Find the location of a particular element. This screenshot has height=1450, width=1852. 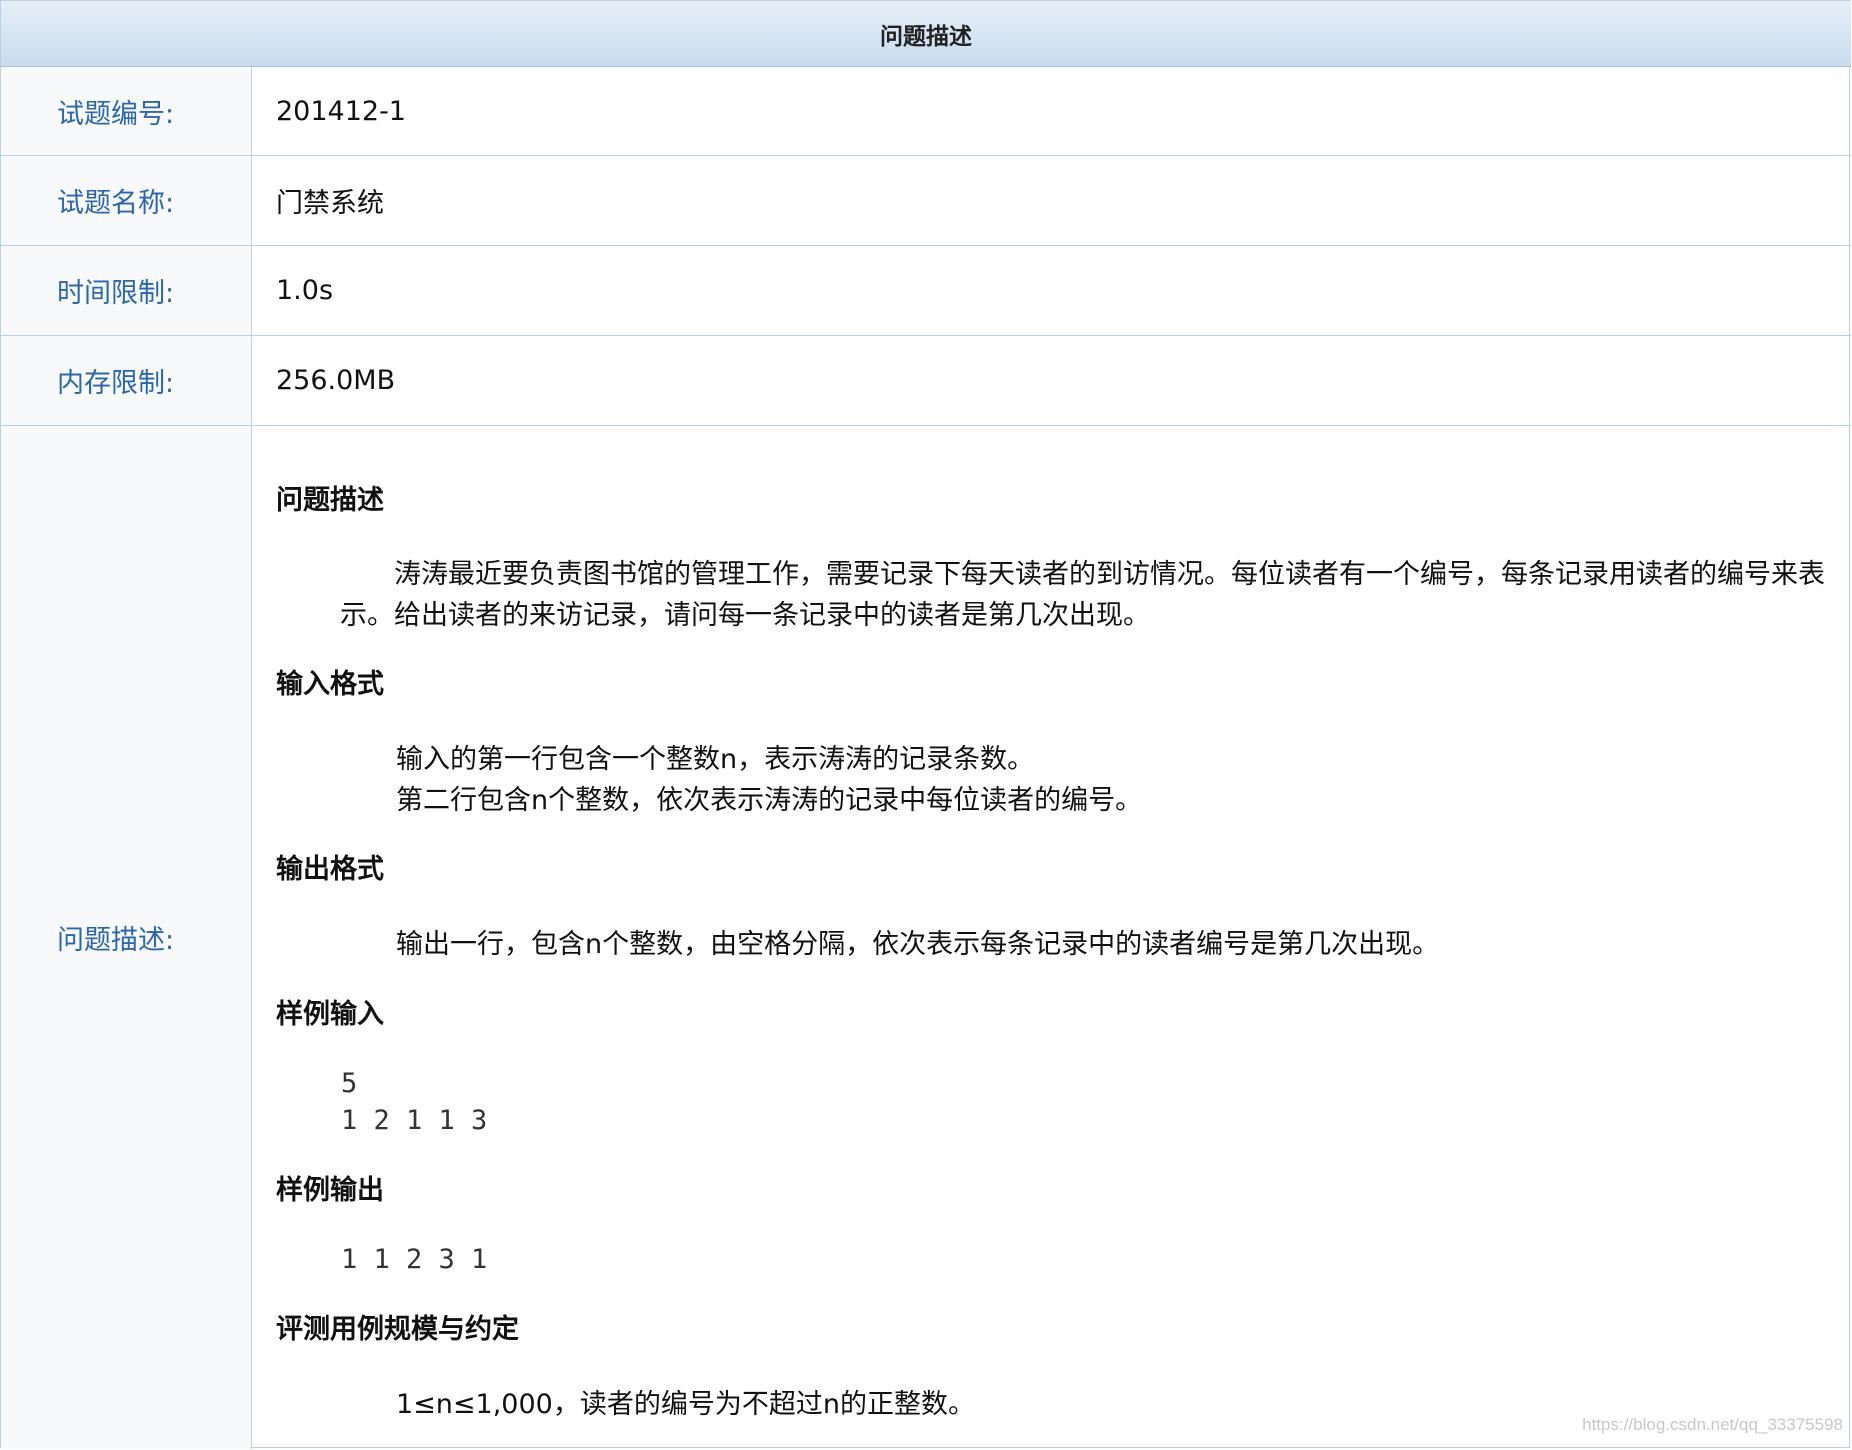

sample-output-line-1: 1 1 2 3 1 is located at coordinates (414, 1259).